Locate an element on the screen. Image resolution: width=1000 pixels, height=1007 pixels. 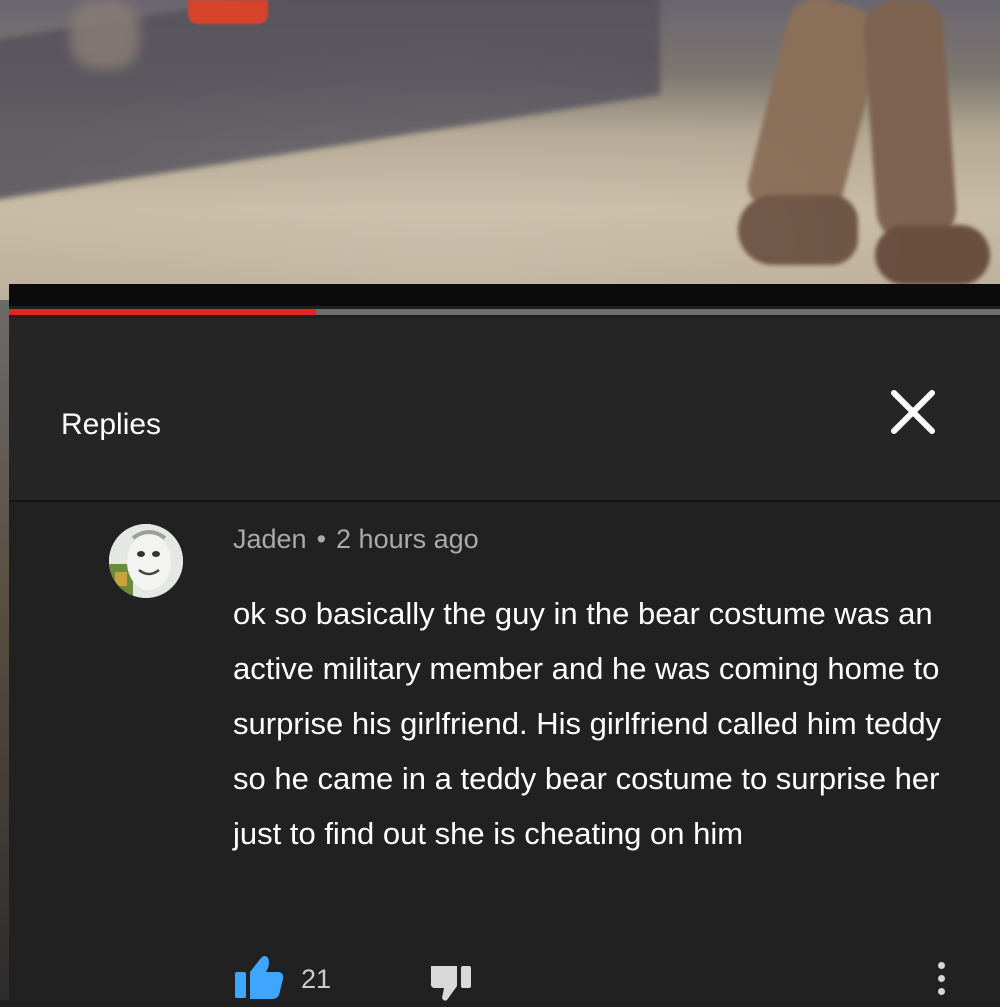
video-progress-bar is located at coordinates (504, 312).